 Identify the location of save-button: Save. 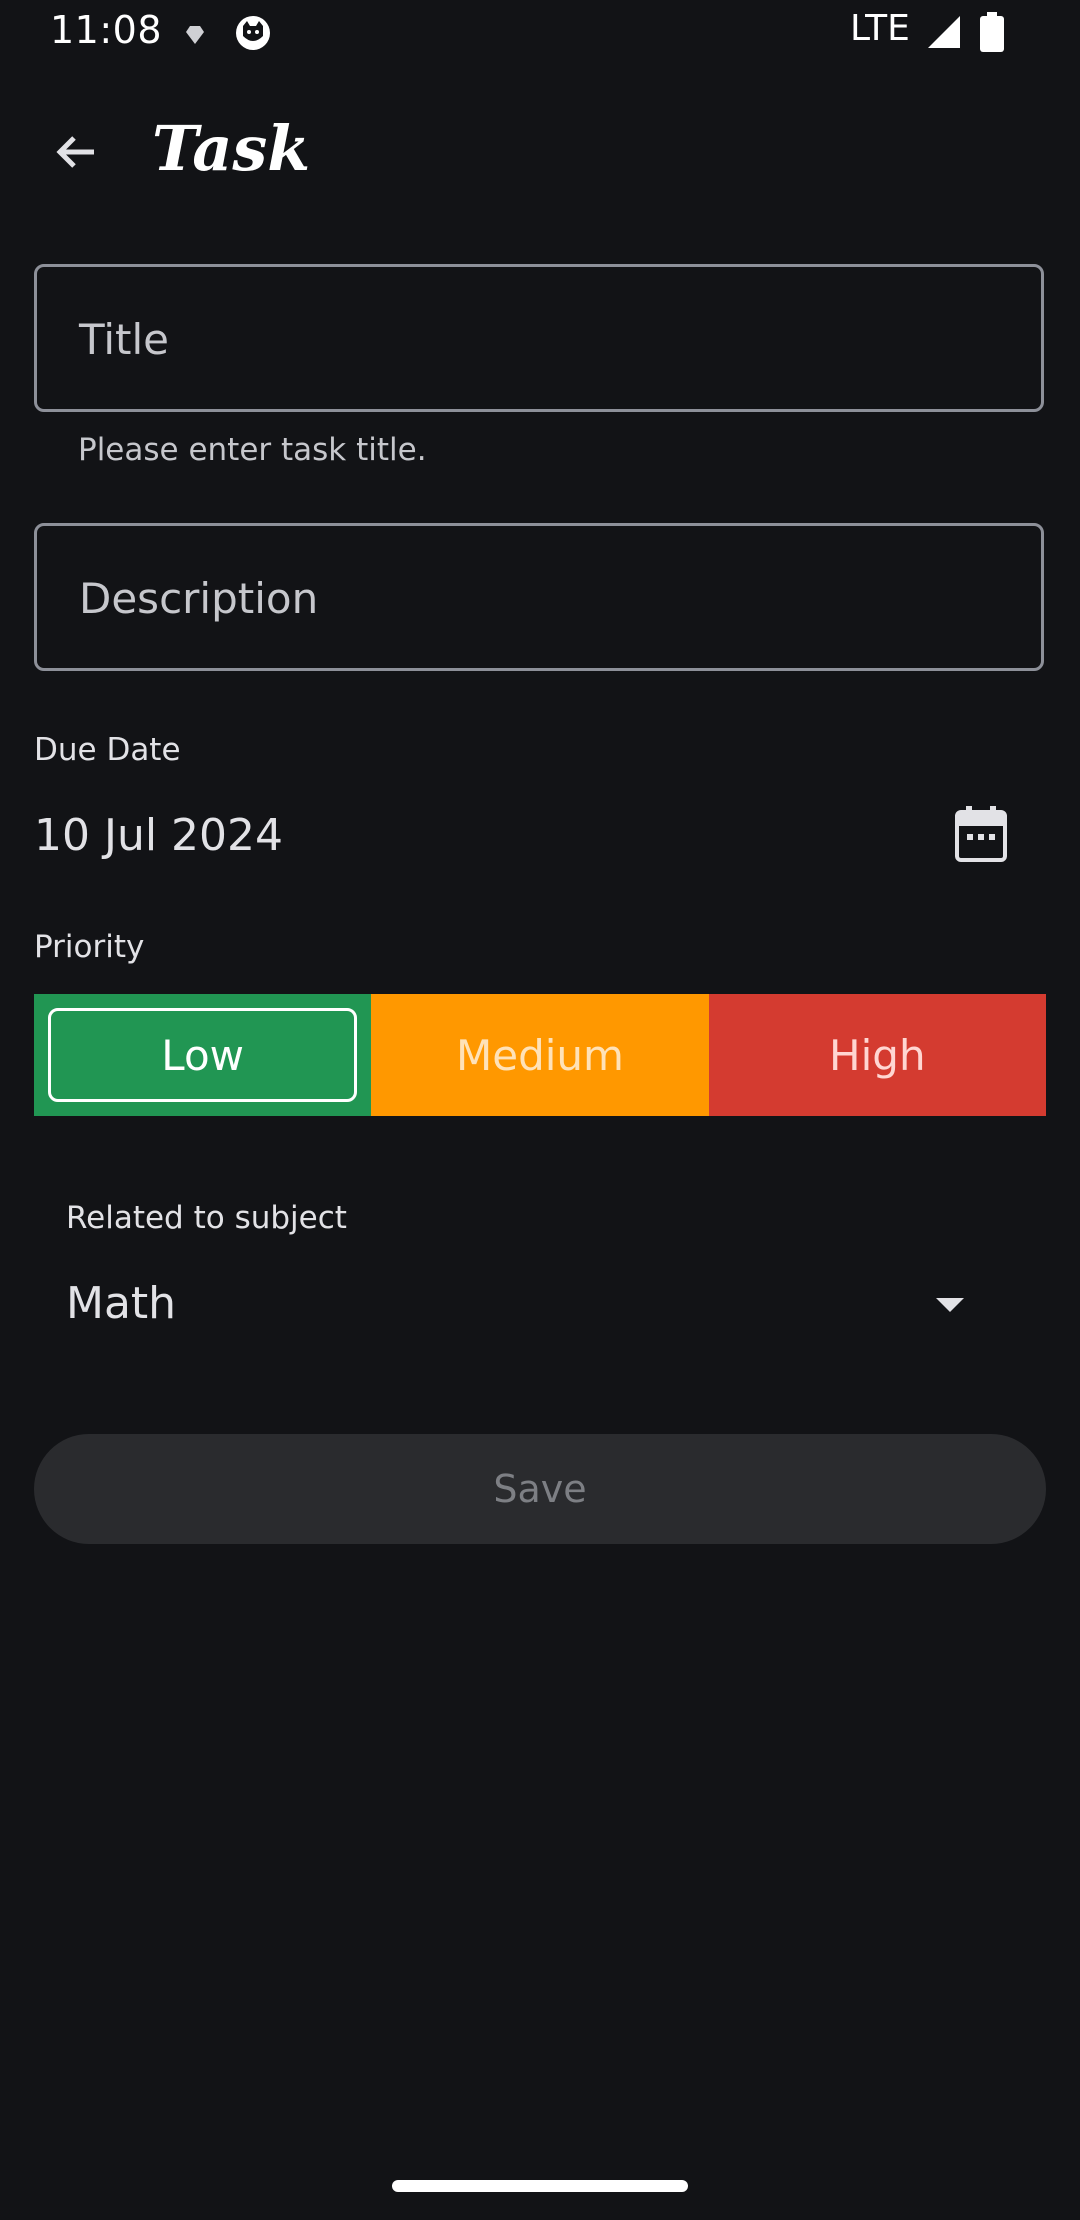
(540, 1489).